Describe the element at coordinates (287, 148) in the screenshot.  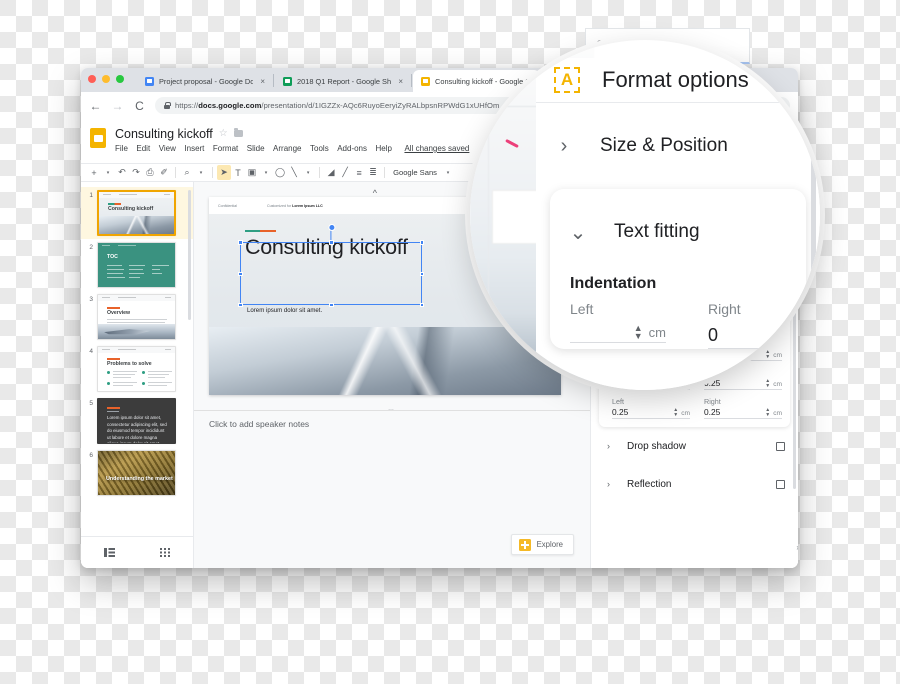
I see `menu-arrange: Arrange` at that location.